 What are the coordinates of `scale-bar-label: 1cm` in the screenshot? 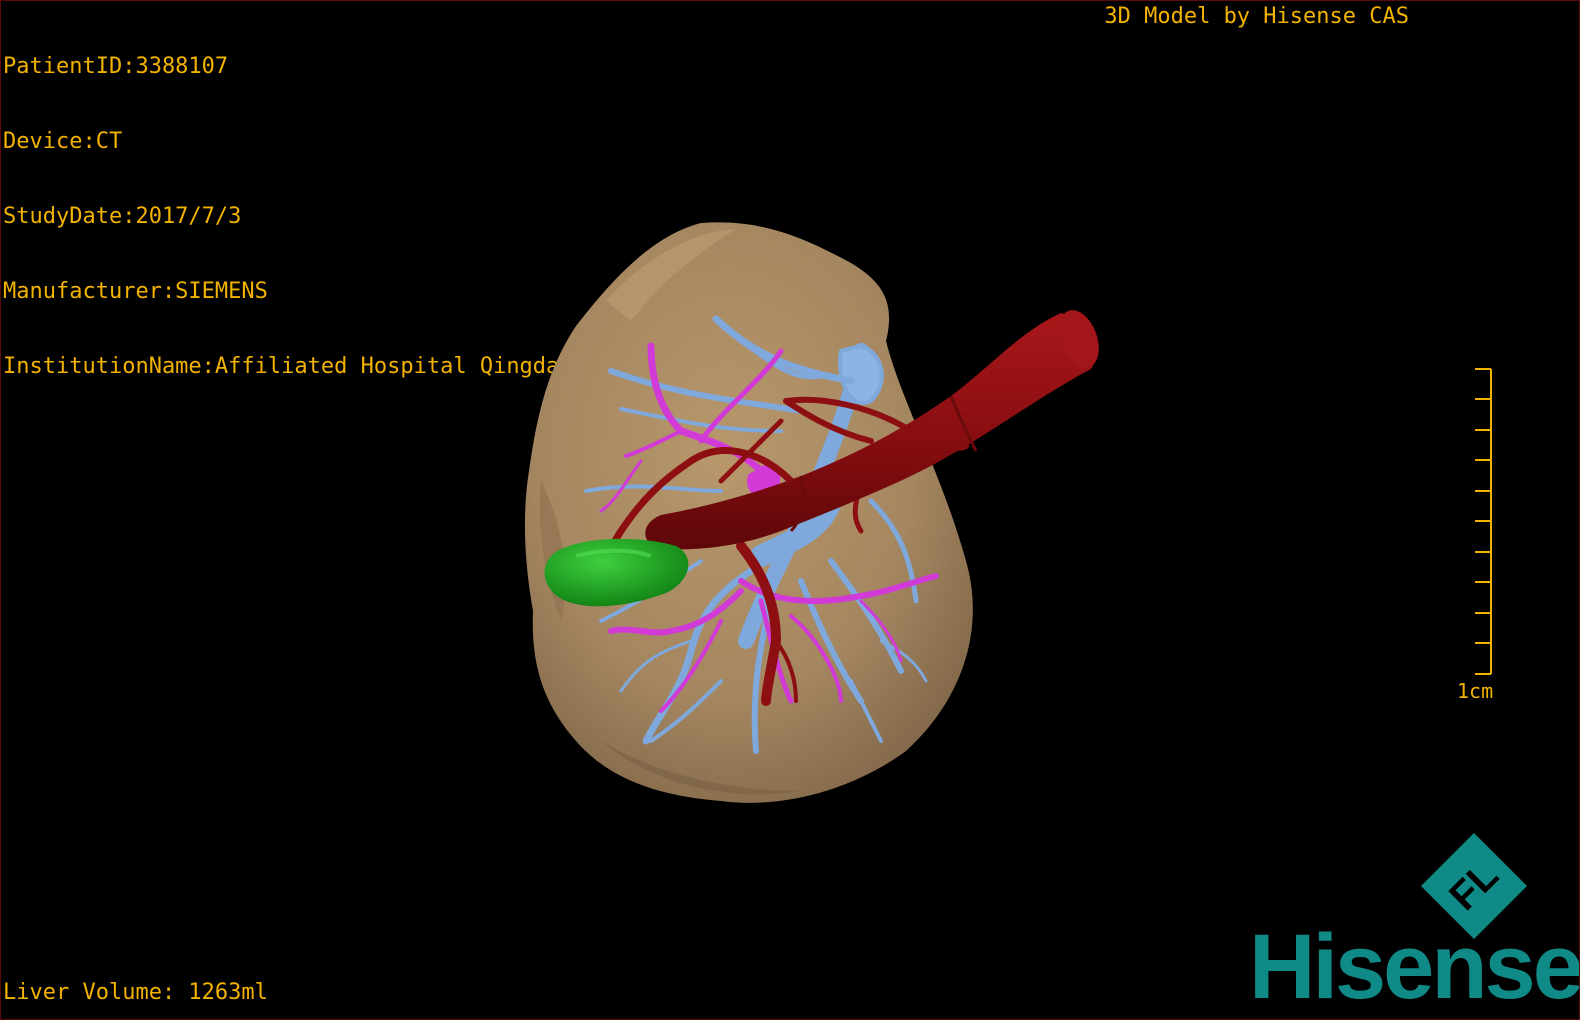 It's located at (1475, 691).